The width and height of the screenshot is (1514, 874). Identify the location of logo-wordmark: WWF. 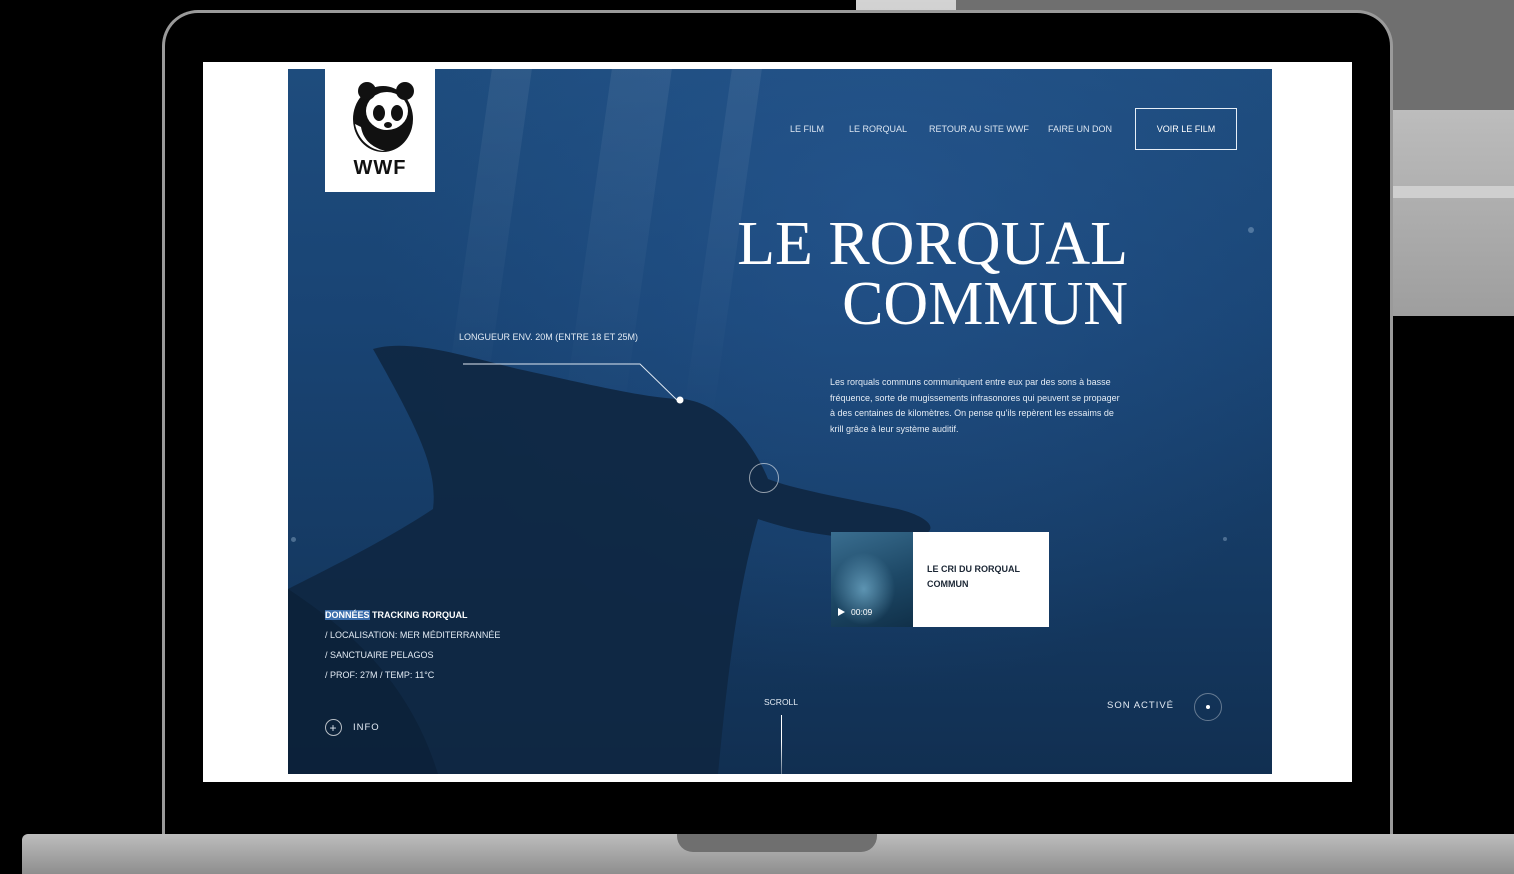
(380, 168).